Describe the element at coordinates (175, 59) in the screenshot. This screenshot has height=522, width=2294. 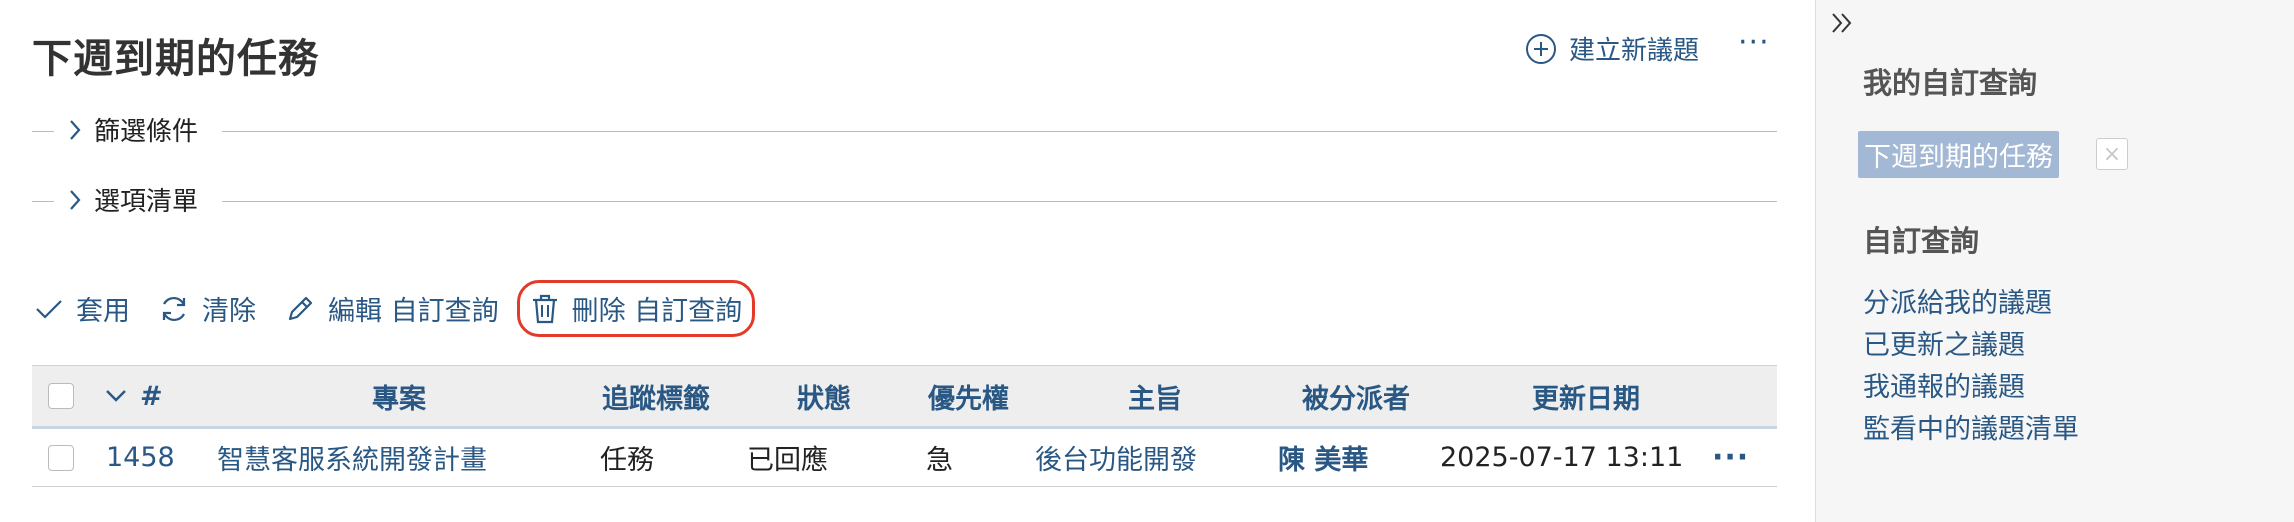
I see `page-title: 下週到期的任務` at that location.